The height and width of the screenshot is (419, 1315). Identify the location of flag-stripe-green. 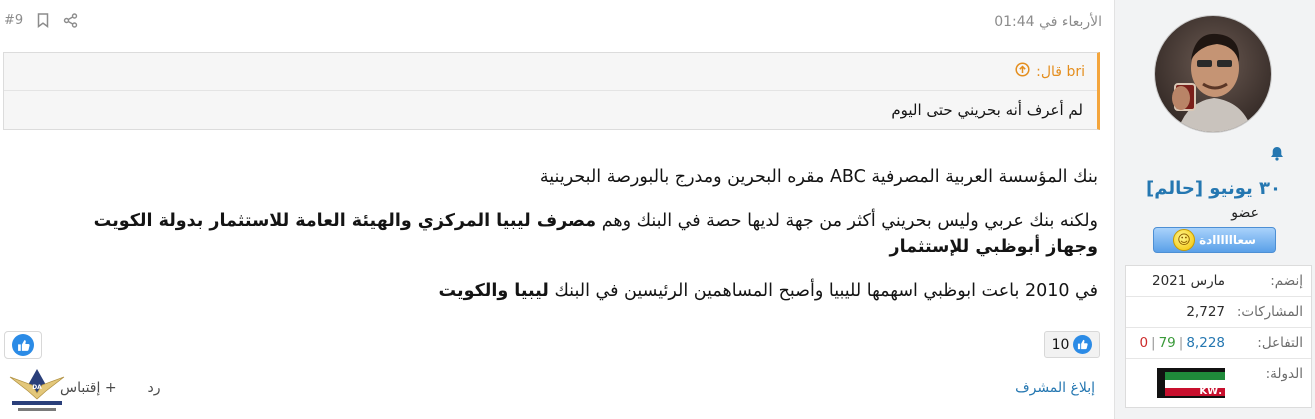
(1195, 376).